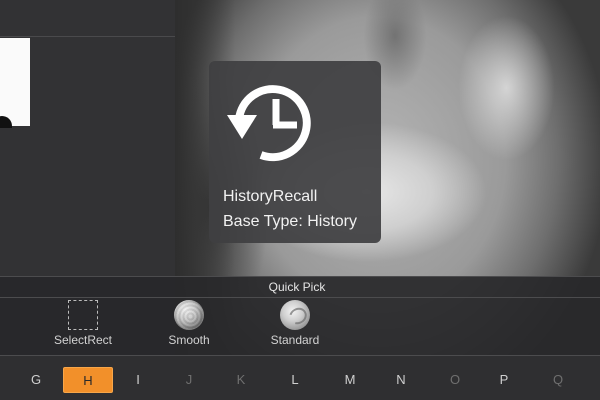 This screenshot has height=400, width=600. Describe the element at coordinates (83, 315) in the screenshot. I see `select-rect-icon` at that location.